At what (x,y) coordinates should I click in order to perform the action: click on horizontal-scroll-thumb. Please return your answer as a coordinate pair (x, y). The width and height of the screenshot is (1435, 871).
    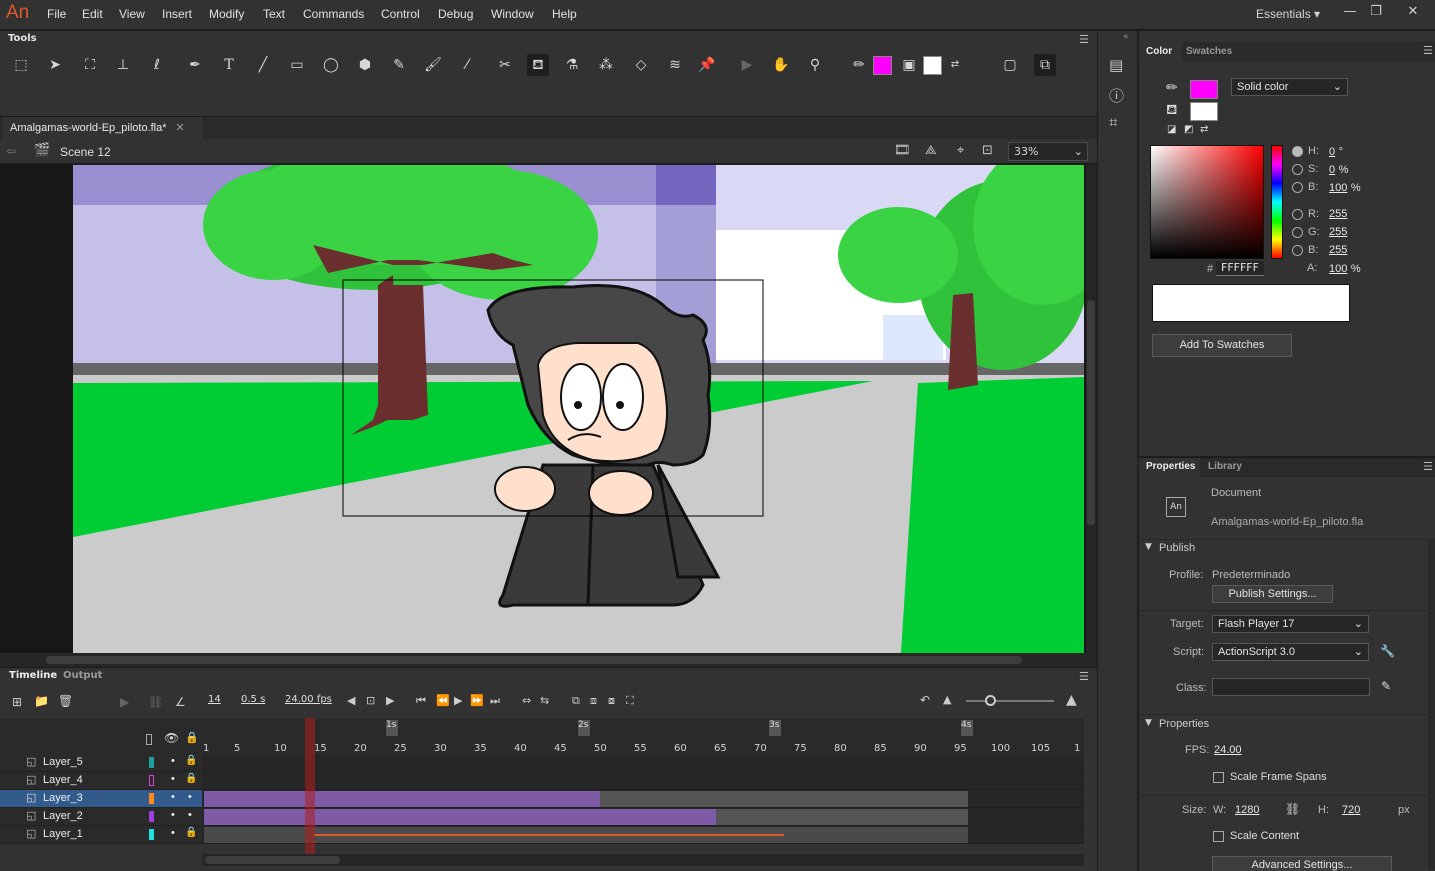
    Looking at the image, I should click on (534, 660).